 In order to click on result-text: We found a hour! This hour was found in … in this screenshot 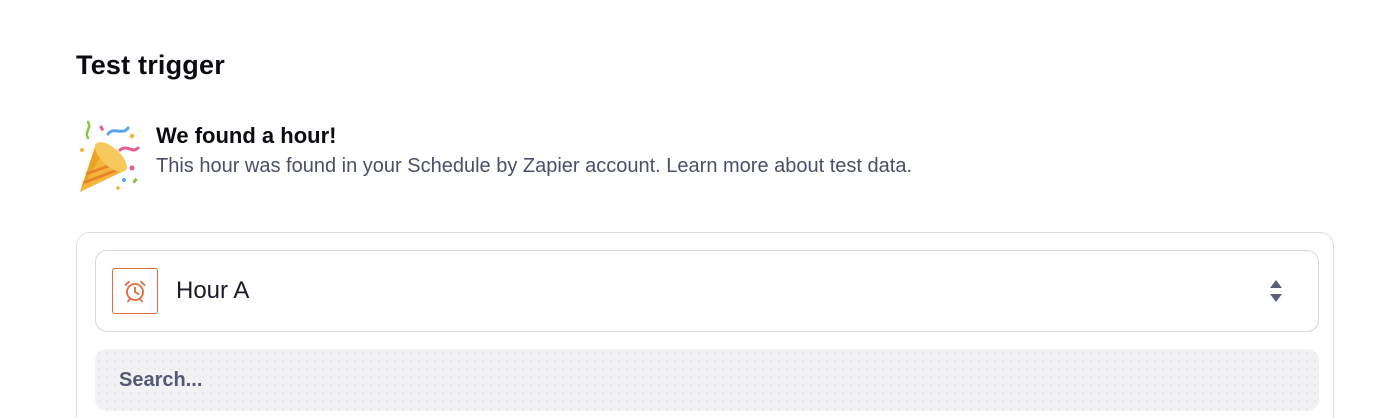, I will do `click(534, 150)`.